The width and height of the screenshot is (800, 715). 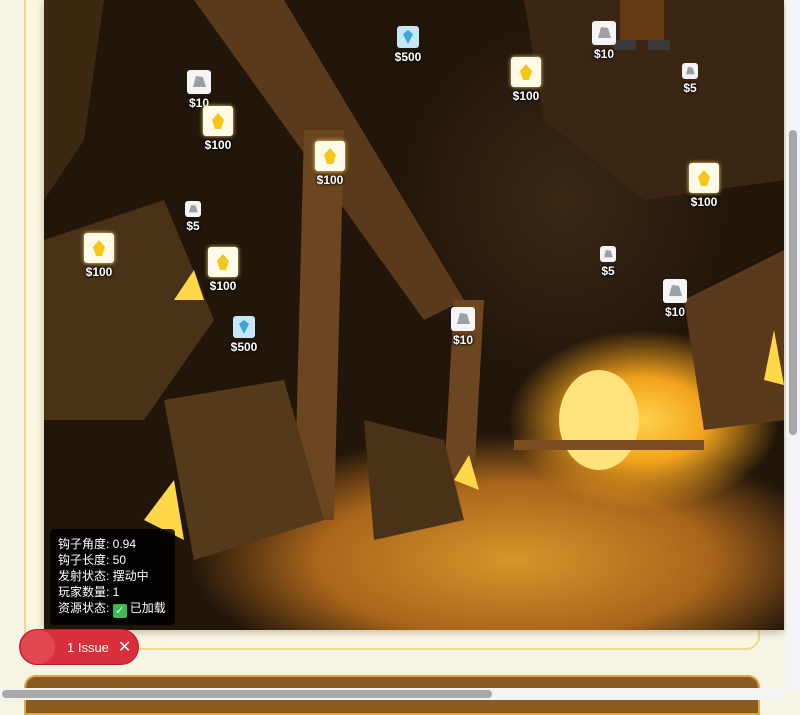 What do you see at coordinates (119, 611) in the screenshot?
I see `check-icon: ✓` at bounding box center [119, 611].